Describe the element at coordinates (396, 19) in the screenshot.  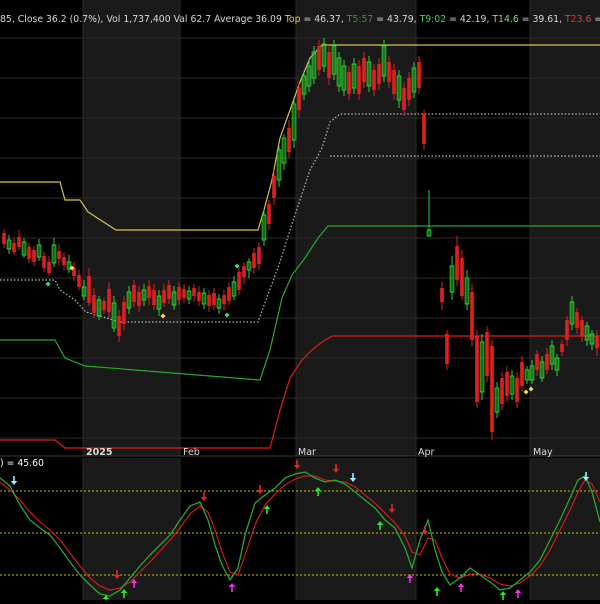
I see `info-segment: = 43.79,` at that location.